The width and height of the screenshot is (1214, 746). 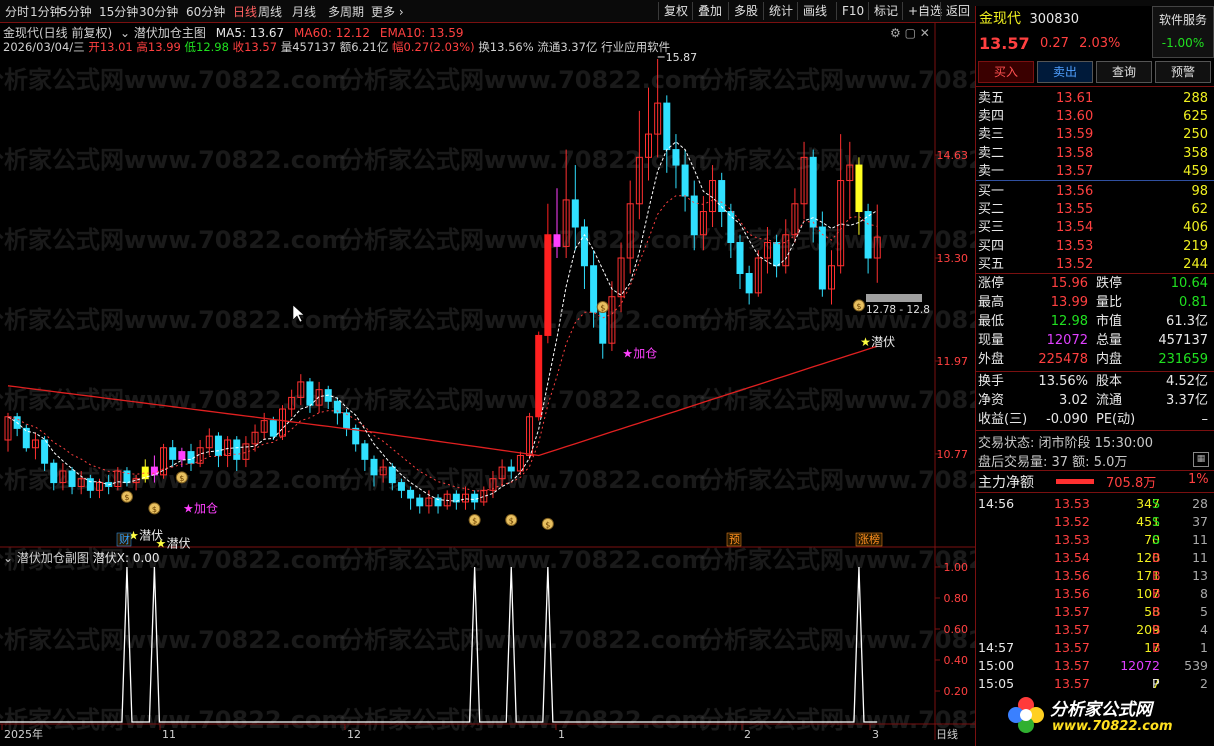 I want to click on orderbook-row: 买三 13.54 406, so click(x=1094, y=227).